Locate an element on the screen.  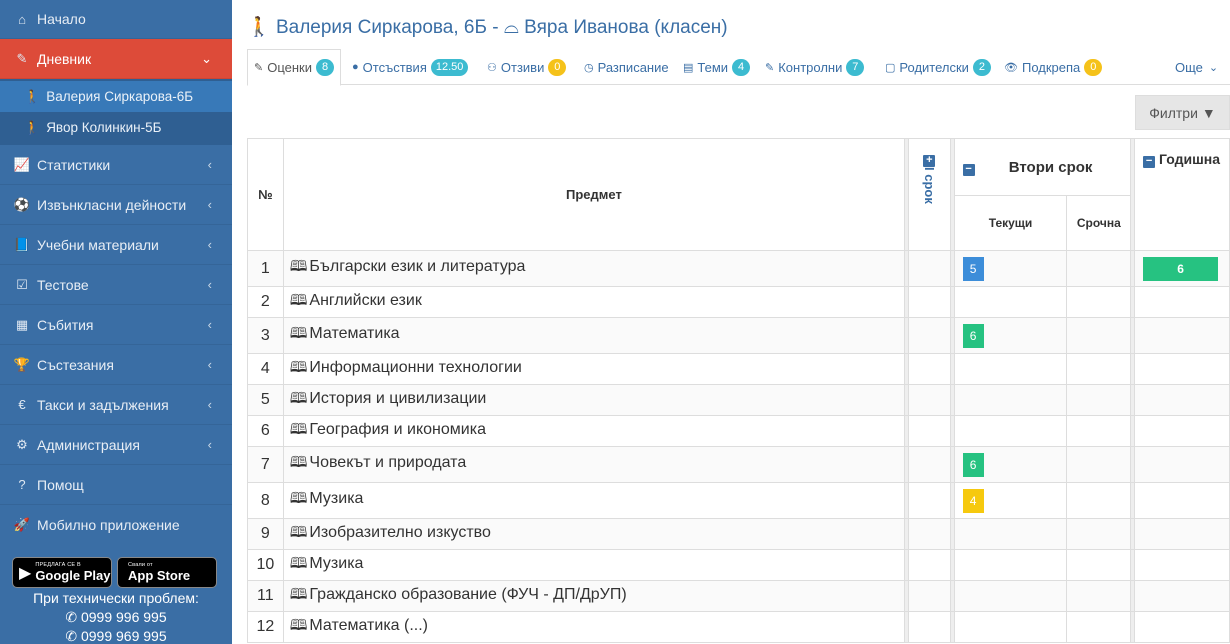
sidebar-item-home: ⌂ Начало is located at coordinates (116, 19).